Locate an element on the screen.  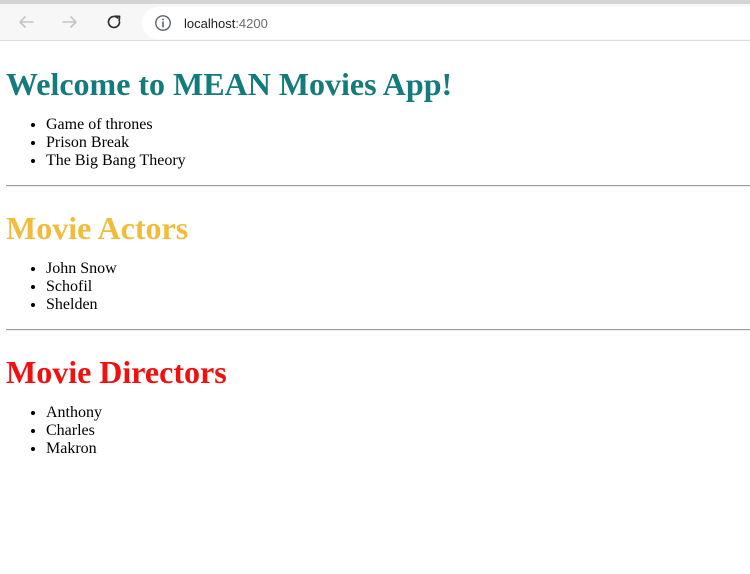
list-item: Makron is located at coordinates (398, 449).